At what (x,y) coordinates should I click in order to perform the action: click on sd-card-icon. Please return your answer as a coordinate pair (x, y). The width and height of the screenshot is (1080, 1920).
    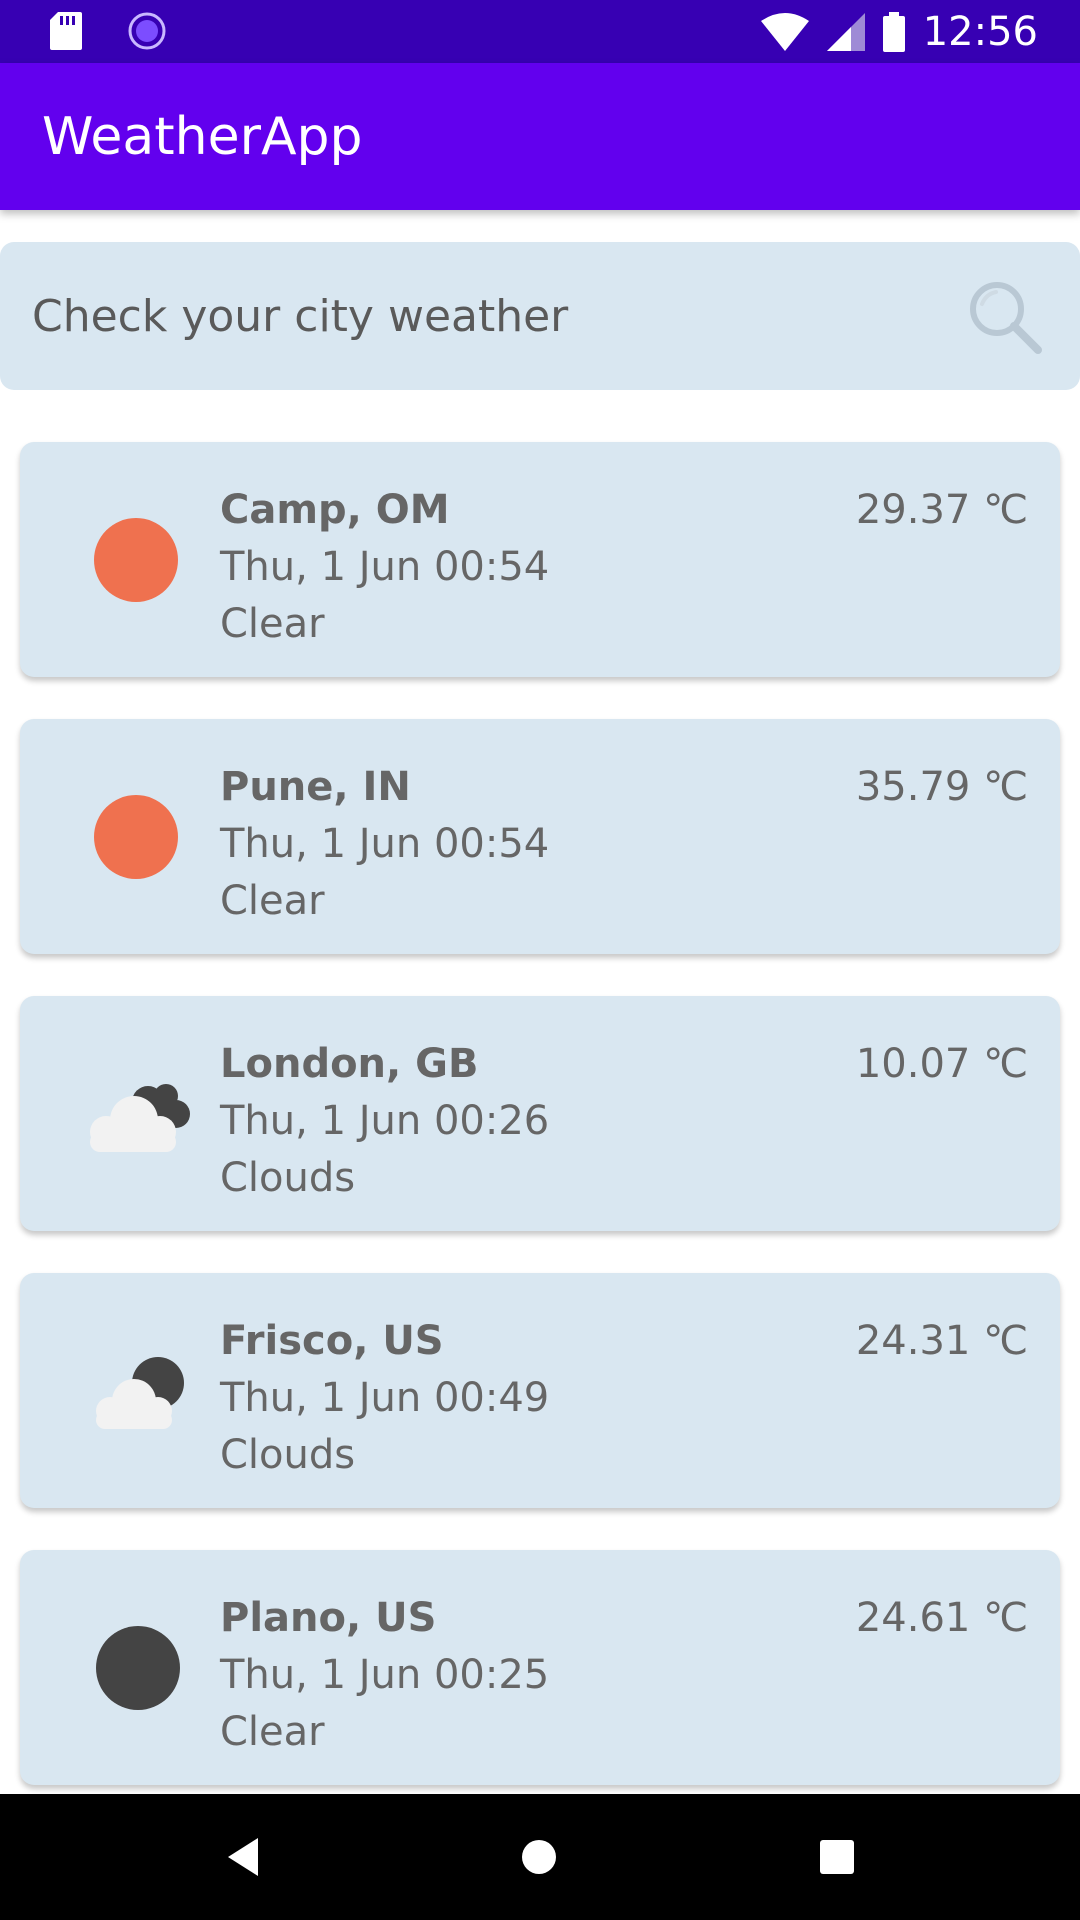
    Looking at the image, I should click on (66, 31).